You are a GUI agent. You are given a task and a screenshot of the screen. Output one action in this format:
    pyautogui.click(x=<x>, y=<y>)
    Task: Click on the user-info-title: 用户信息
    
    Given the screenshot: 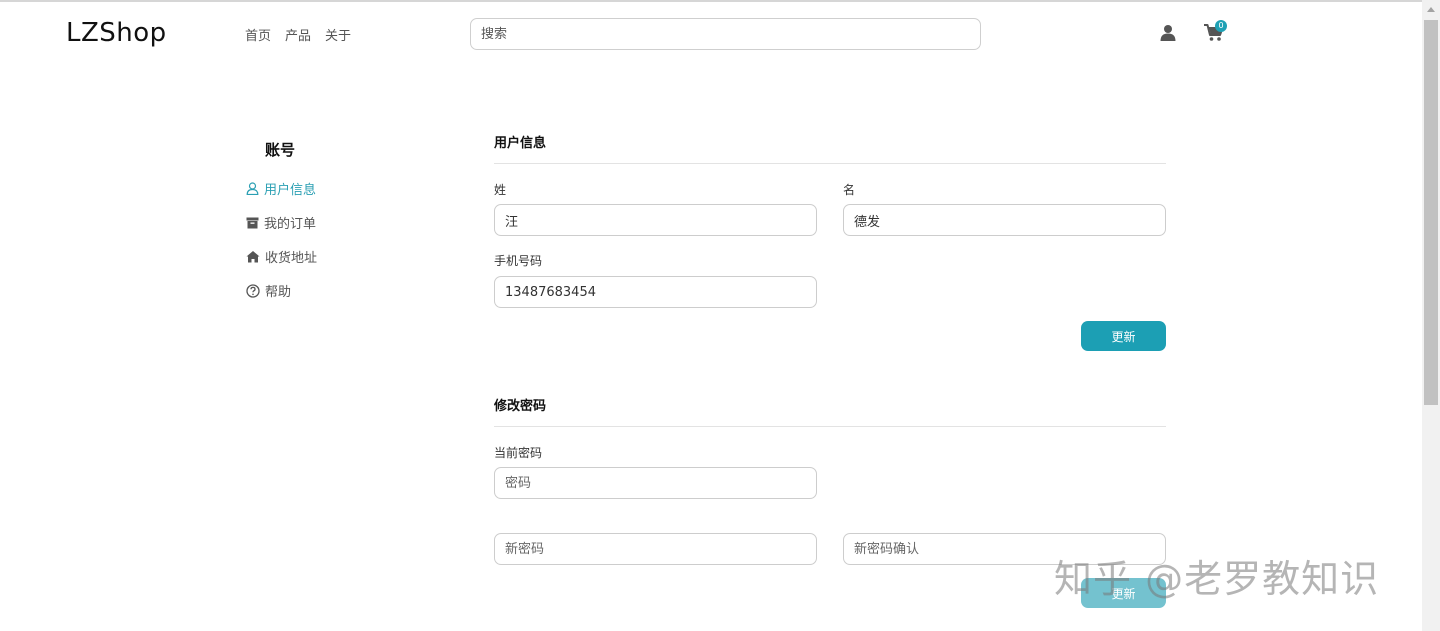 What is the action you would take?
    pyautogui.click(x=520, y=143)
    